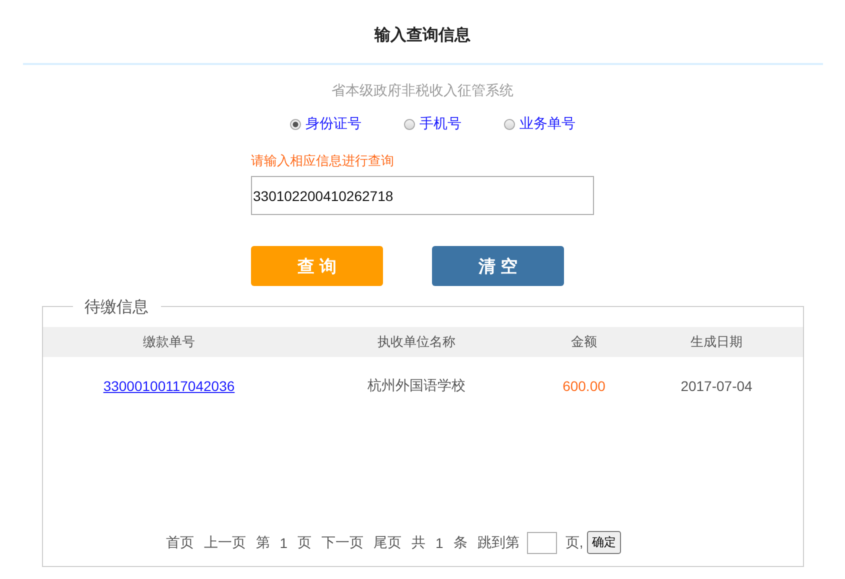 Image resolution: width=845 pixels, height=579 pixels. I want to click on column-header: 生成日期, so click(717, 342).